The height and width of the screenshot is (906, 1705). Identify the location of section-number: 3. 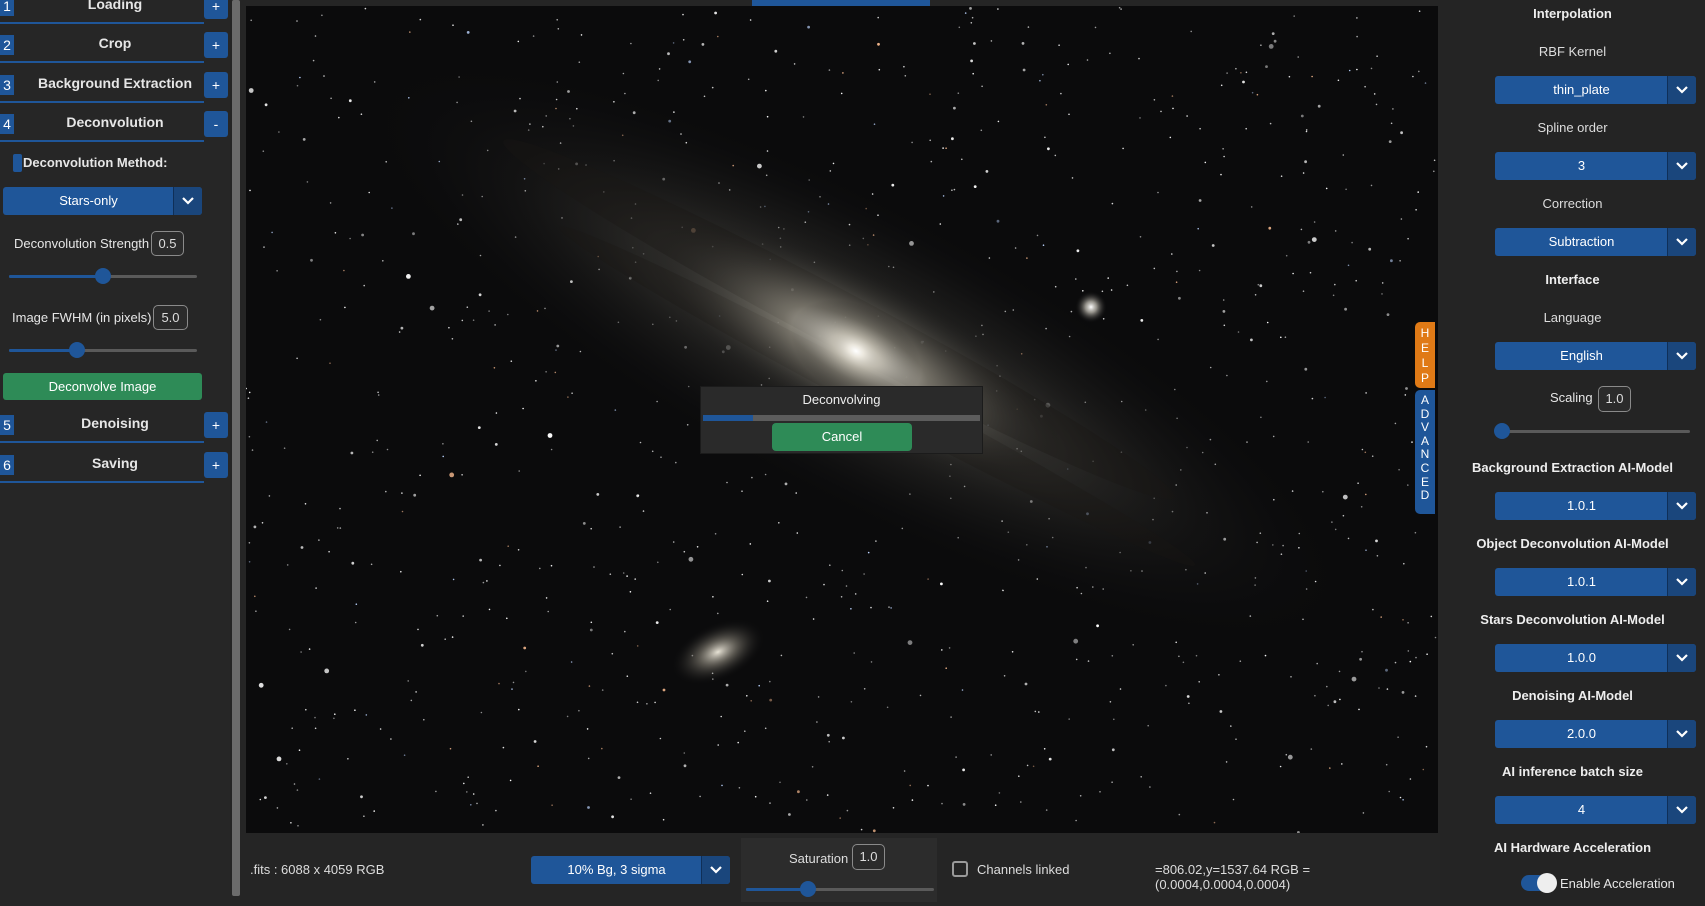
(7, 85).